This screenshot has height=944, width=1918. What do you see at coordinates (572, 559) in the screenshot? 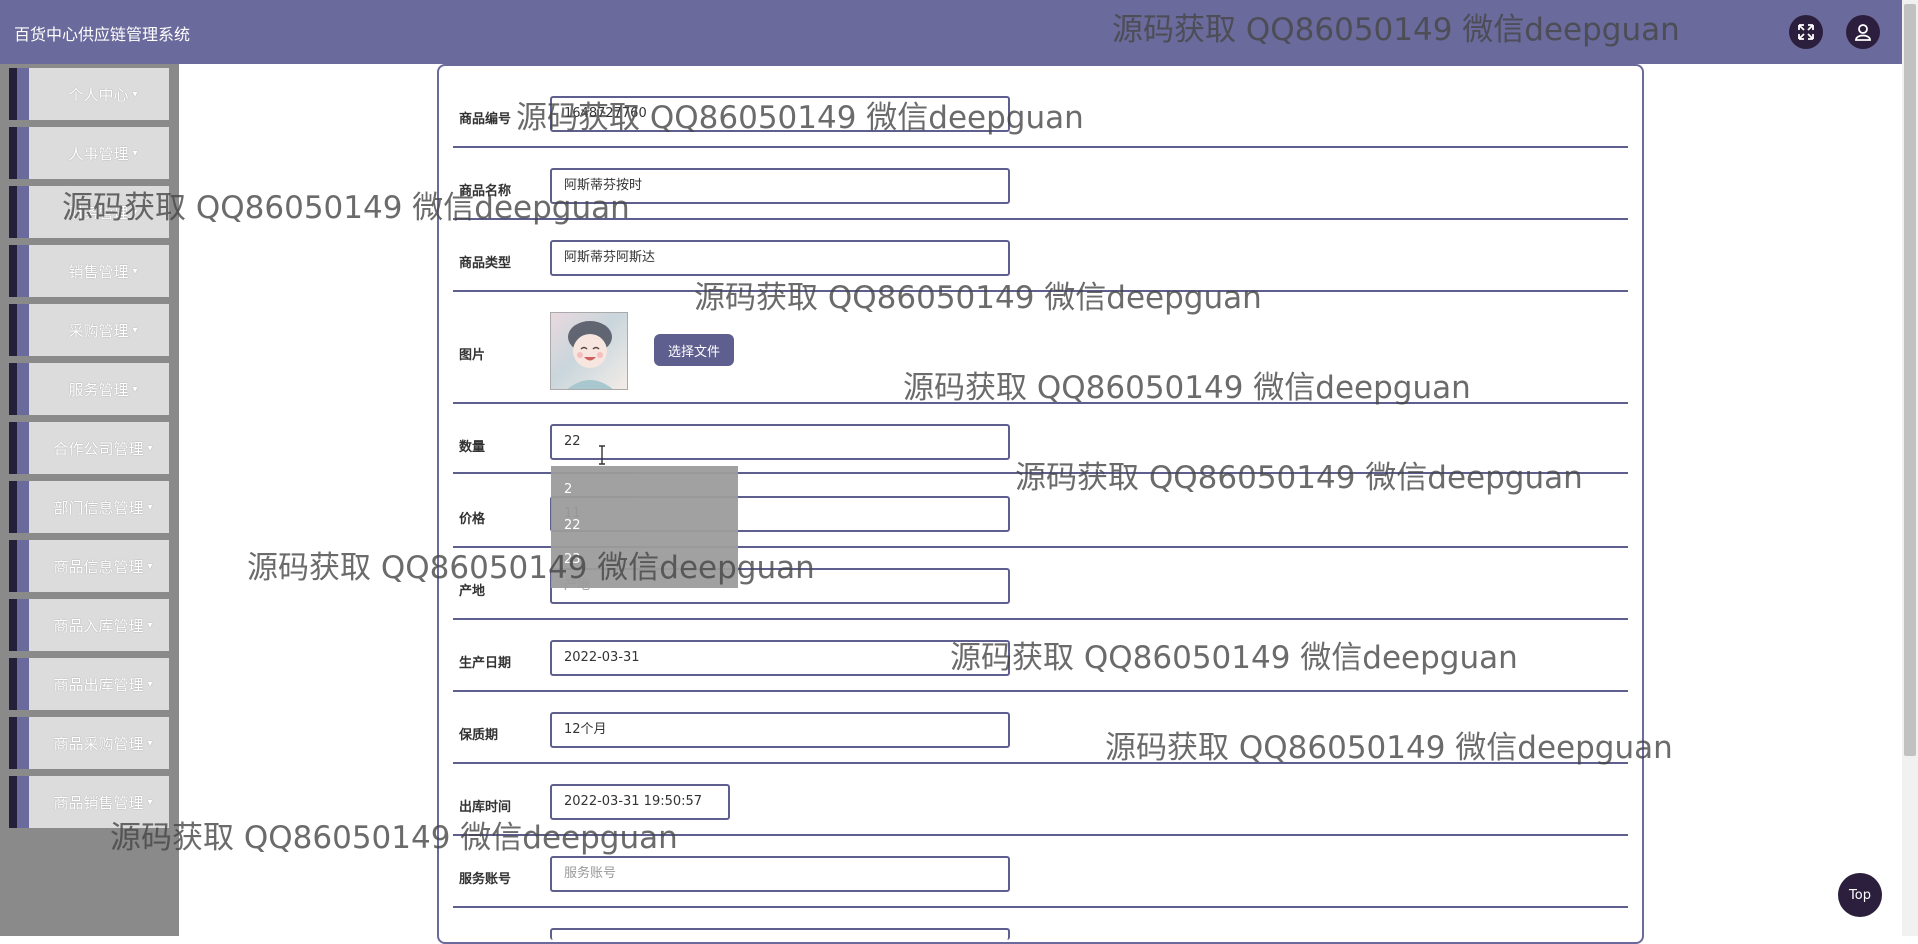
I see `autocomplete-option: 23` at bounding box center [572, 559].